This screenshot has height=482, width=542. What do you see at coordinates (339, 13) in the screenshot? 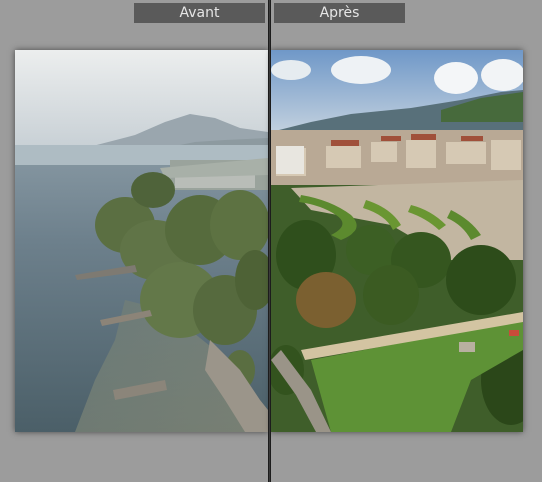
I see `after-label: Après` at bounding box center [339, 13].